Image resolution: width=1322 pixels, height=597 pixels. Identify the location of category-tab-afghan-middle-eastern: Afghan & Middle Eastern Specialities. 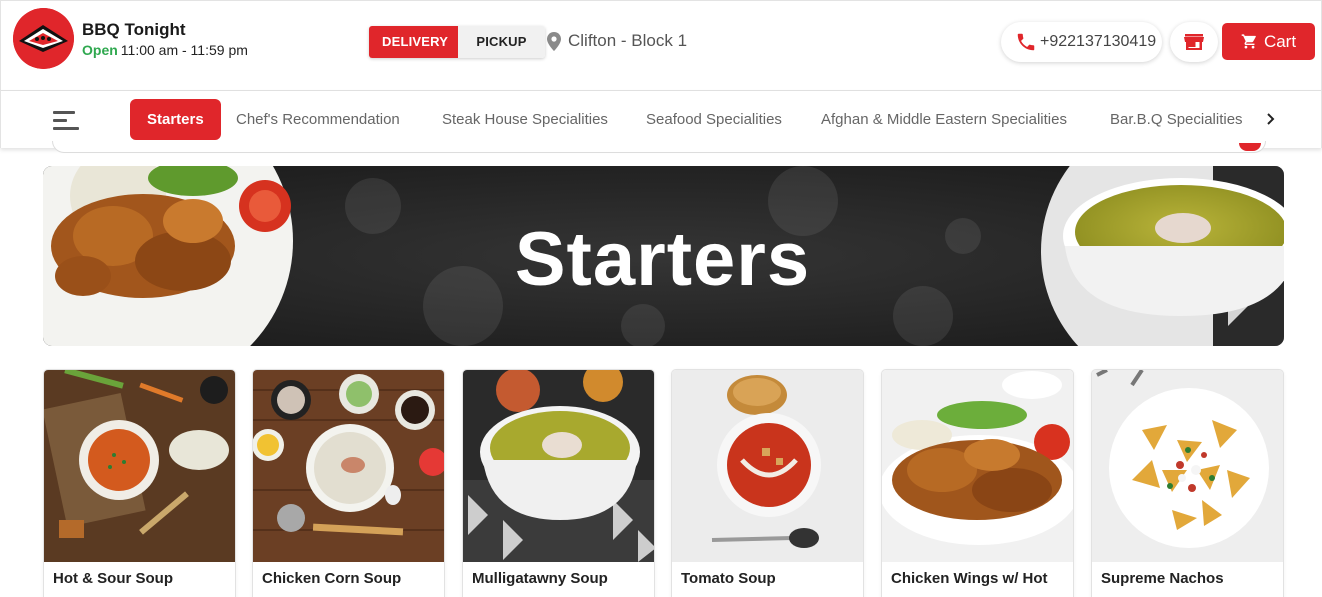
(944, 119).